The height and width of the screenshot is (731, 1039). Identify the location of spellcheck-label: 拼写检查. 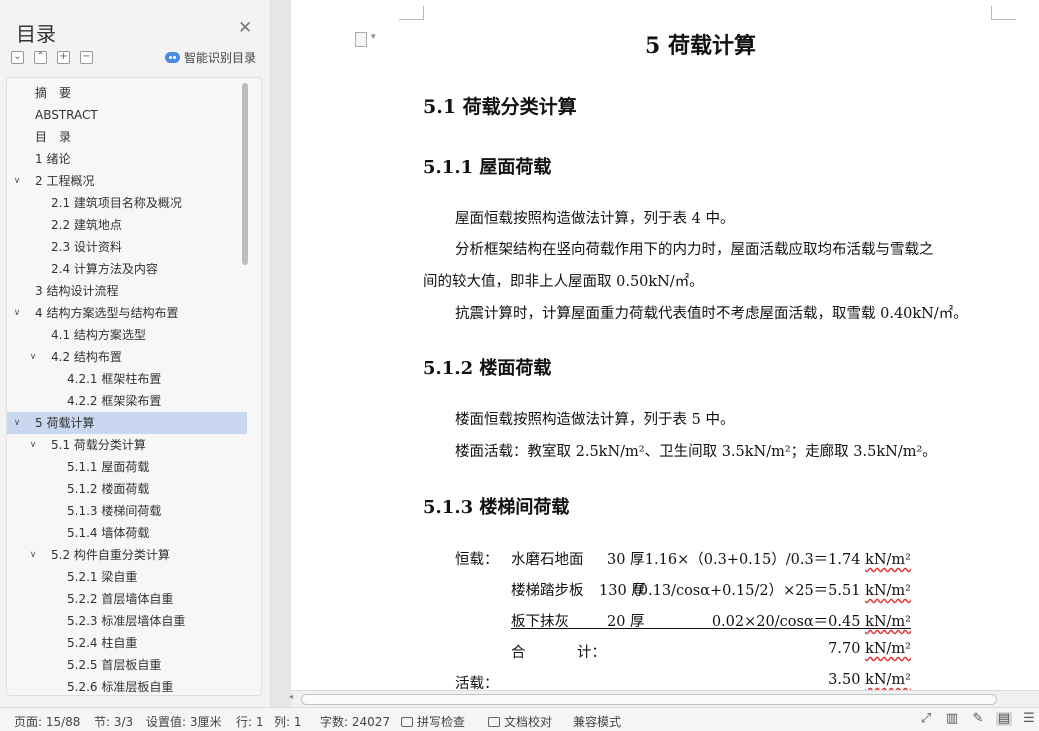
(441, 722).